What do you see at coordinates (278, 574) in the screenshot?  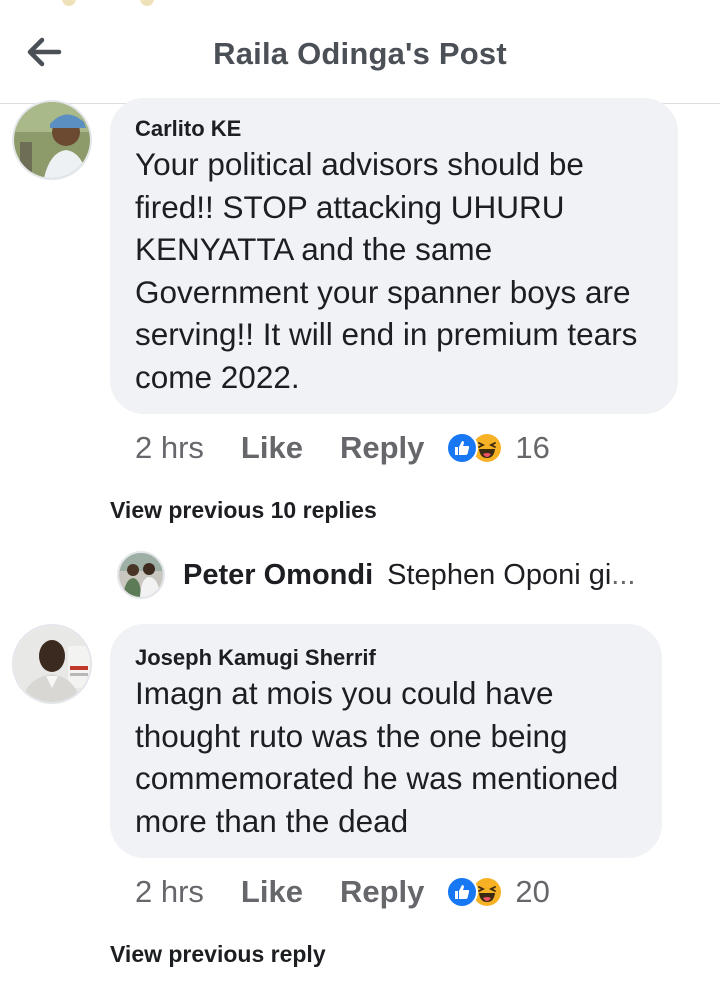 I see `reply-author: Peter Omondi` at bounding box center [278, 574].